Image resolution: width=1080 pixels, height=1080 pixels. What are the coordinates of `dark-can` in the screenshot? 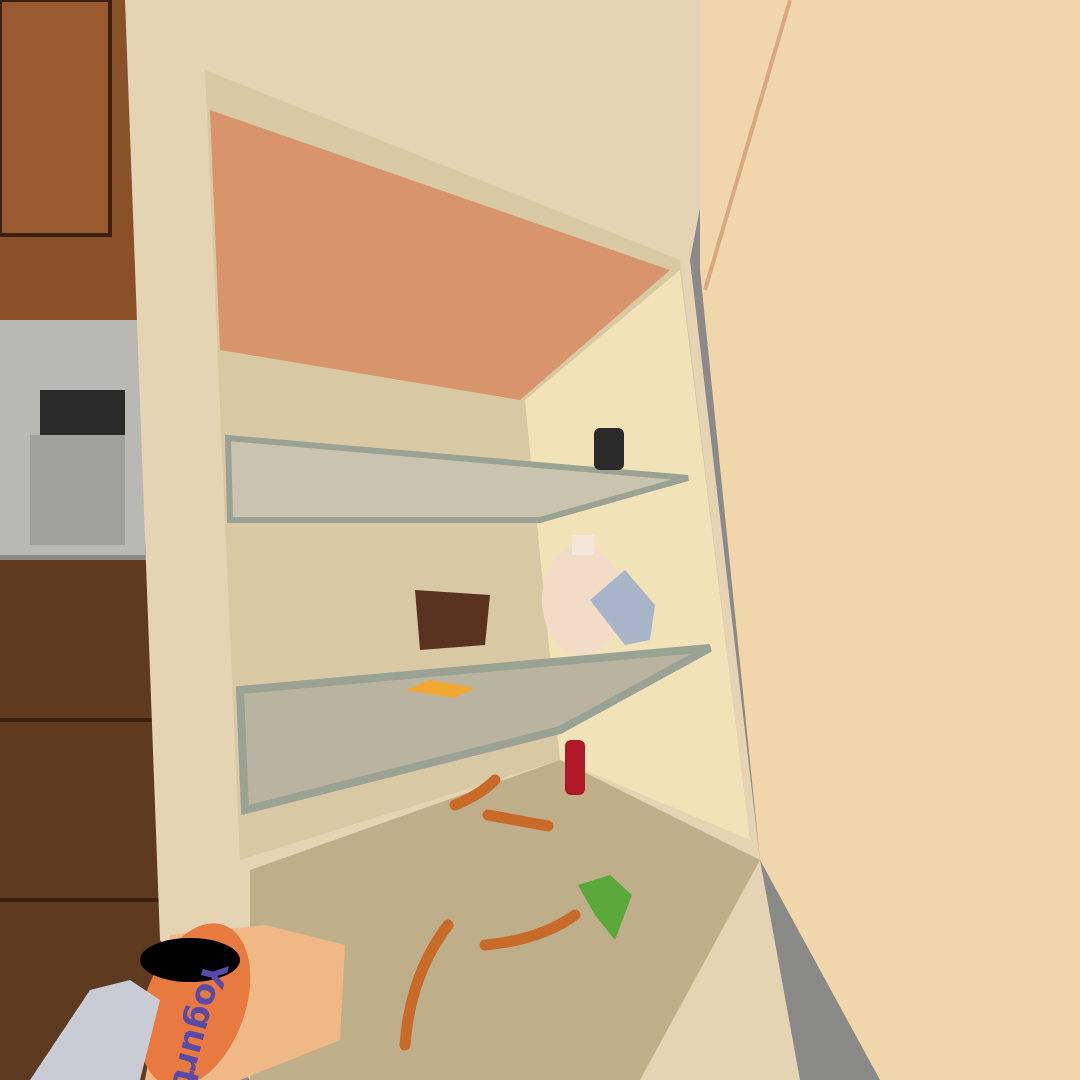 It's located at (609, 449).